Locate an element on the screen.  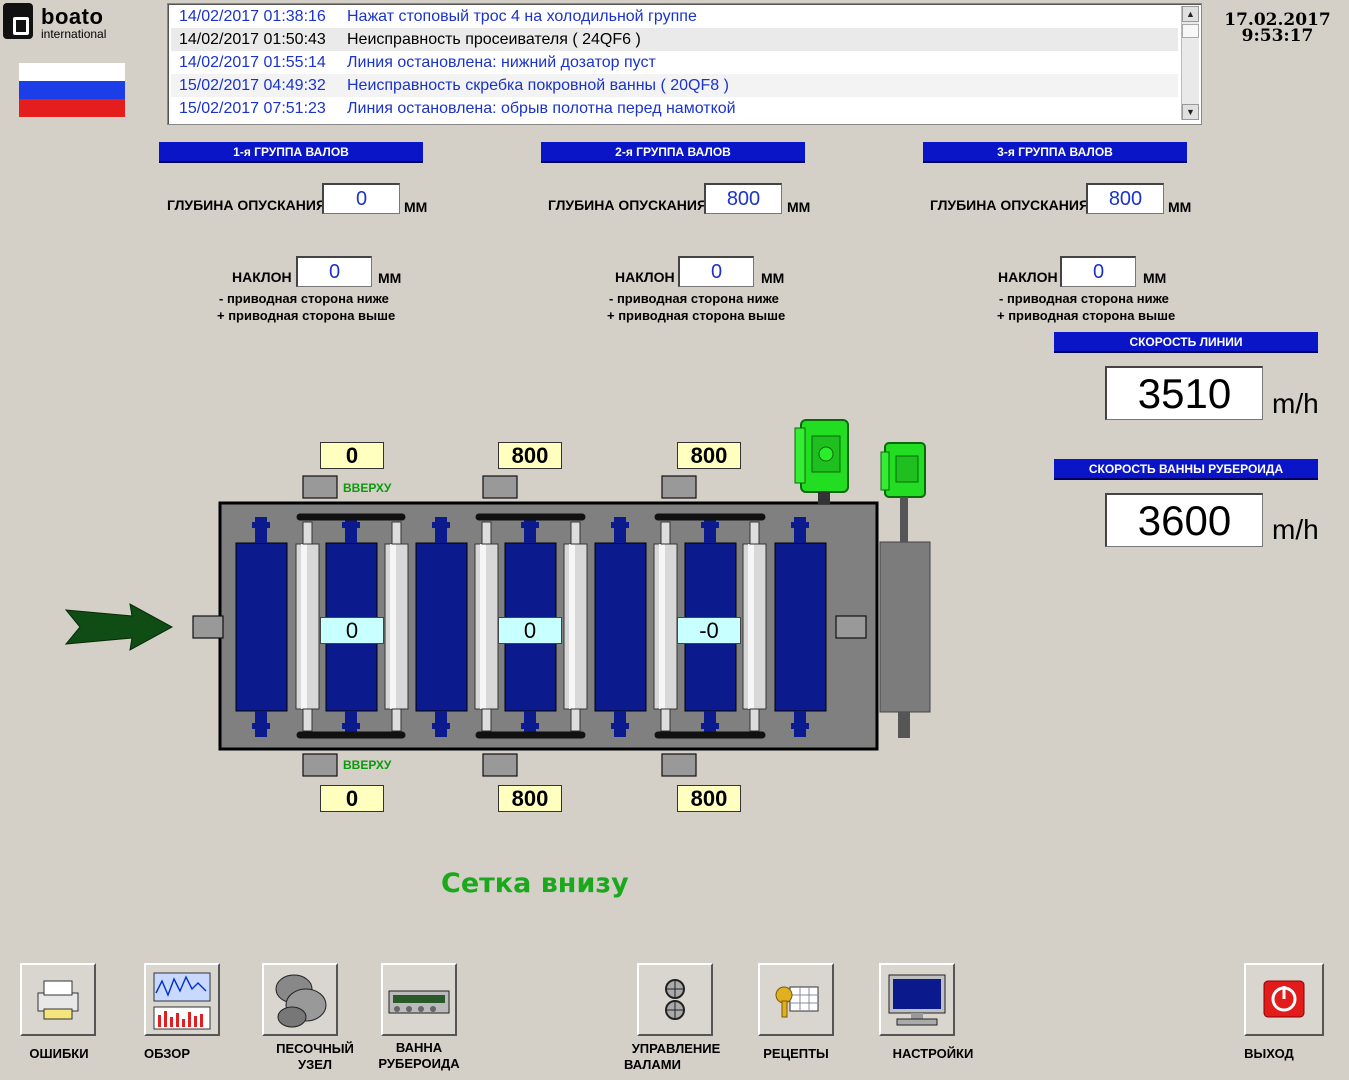
settings-label: НАСТРОЙКИ is located at coordinates (933, 1053).